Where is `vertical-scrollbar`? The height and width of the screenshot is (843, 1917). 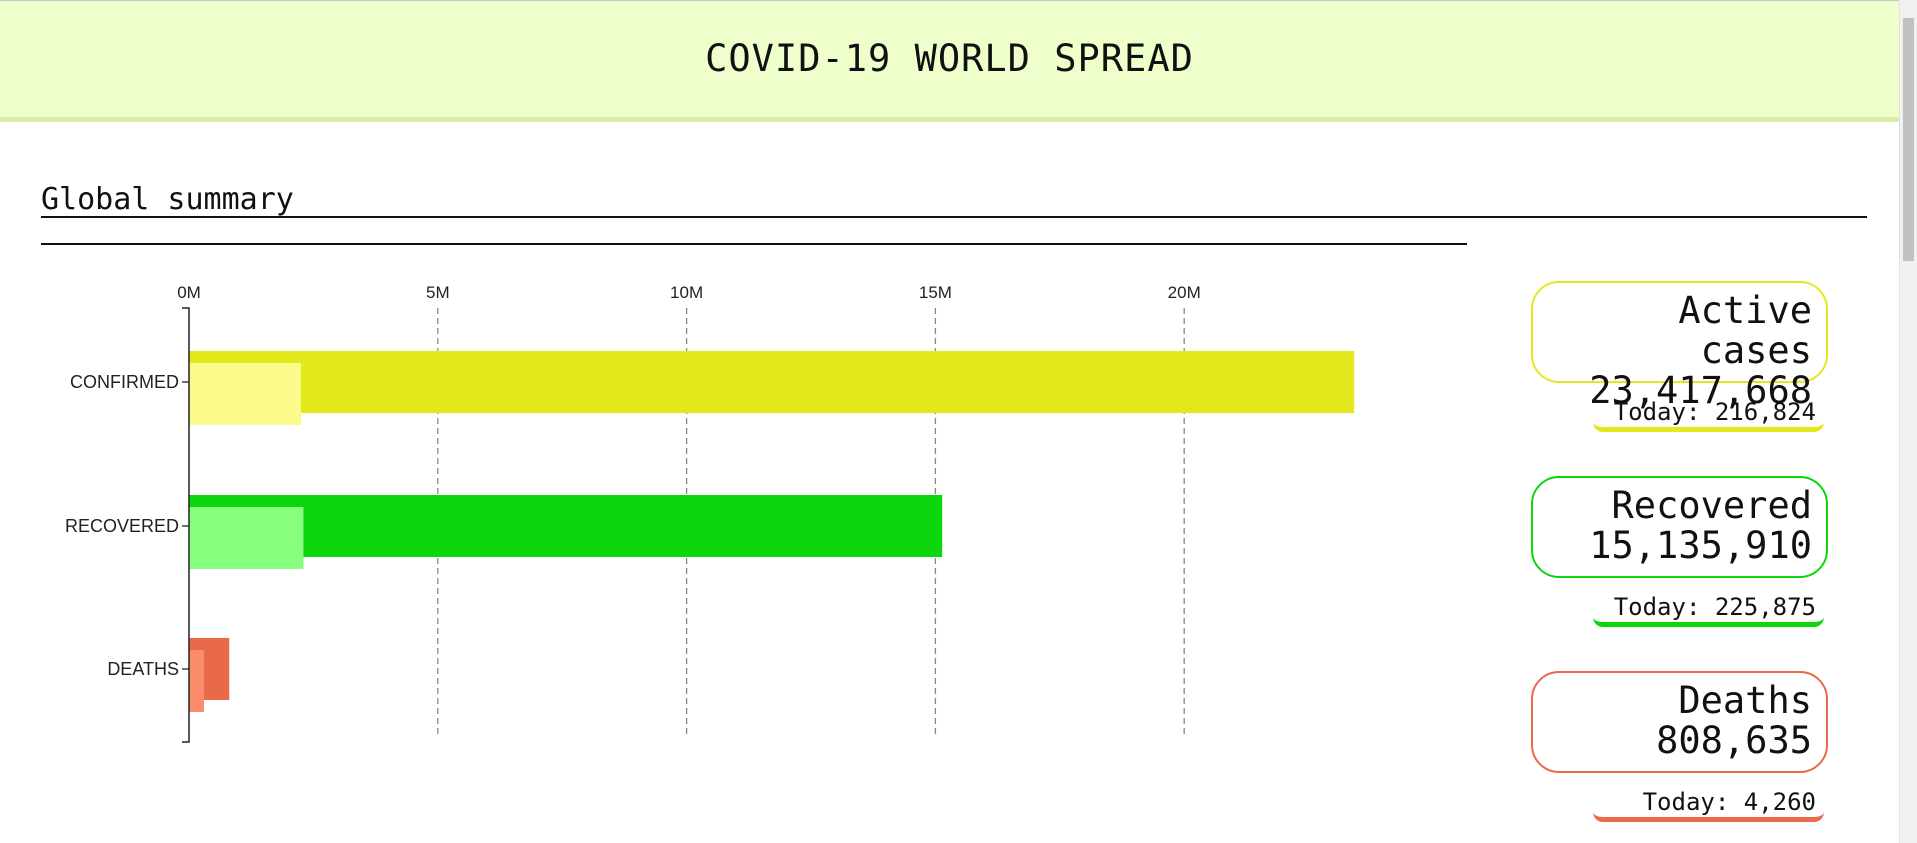 vertical-scrollbar is located at coordinates (1908, 421).